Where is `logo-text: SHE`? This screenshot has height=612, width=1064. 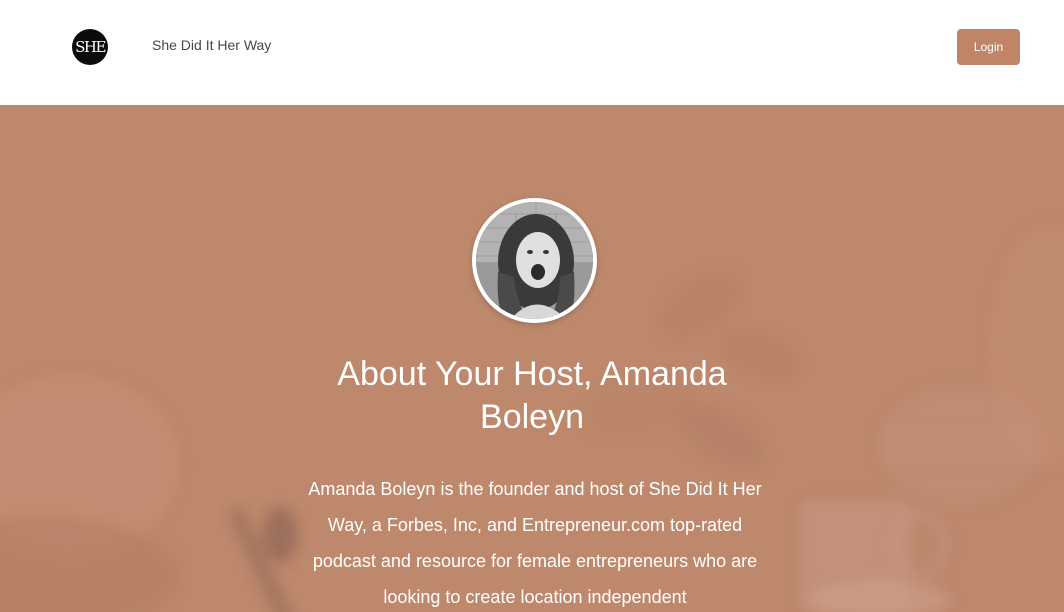
logo-text: SHE is located at coordinates (90, 47).